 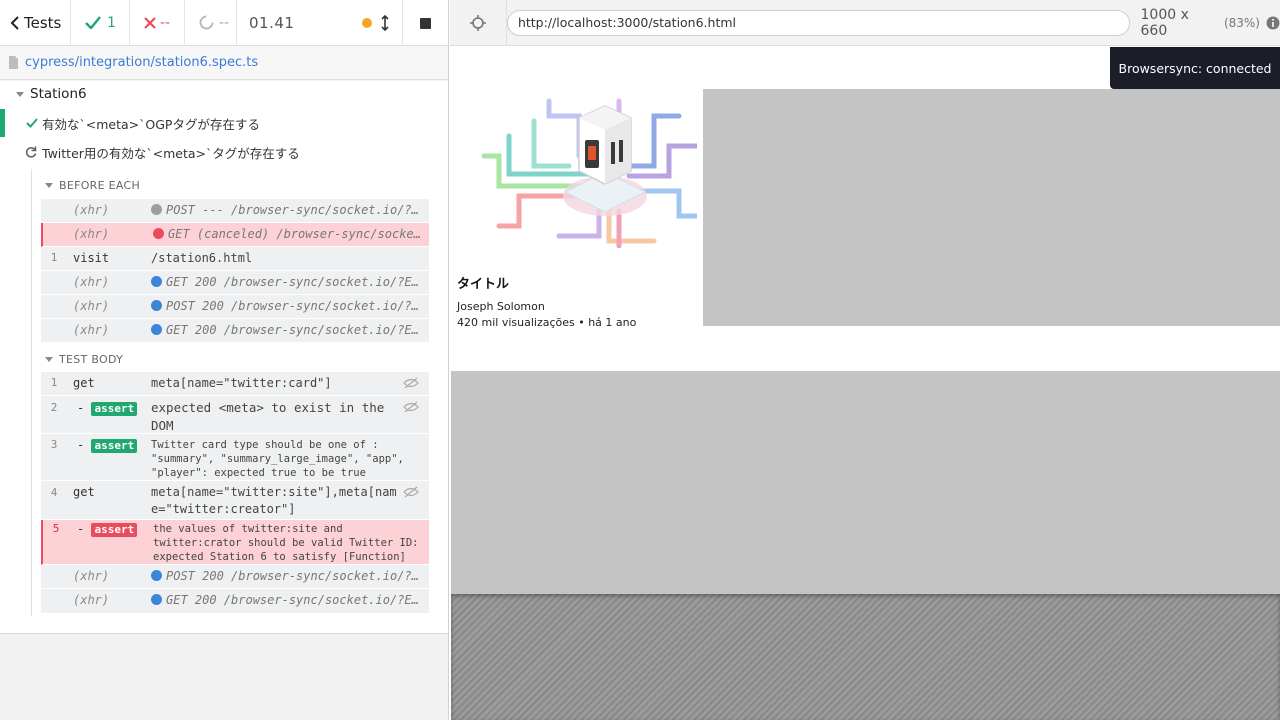 I want to click on command-row: 1 visit /station6.html, so click(x=235, y=259).